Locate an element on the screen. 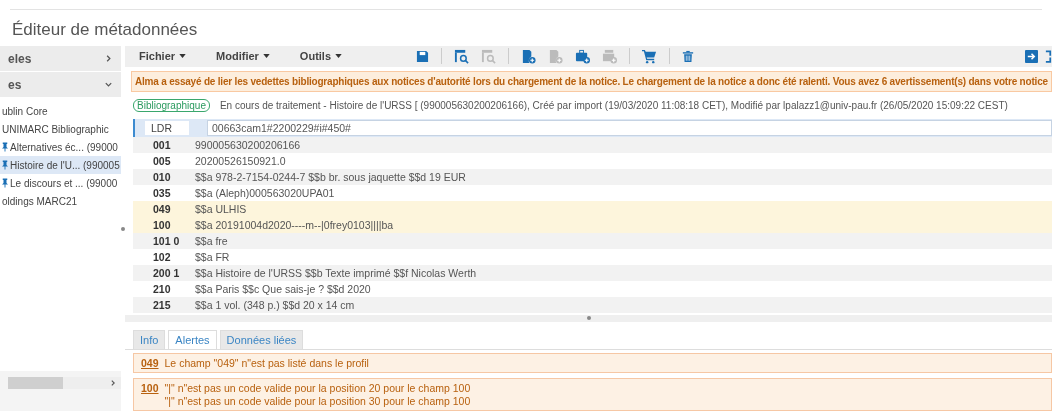 The height and width of the screenshot is (411, 1052). field-tag: 005 is located at coordinates (164, 160).